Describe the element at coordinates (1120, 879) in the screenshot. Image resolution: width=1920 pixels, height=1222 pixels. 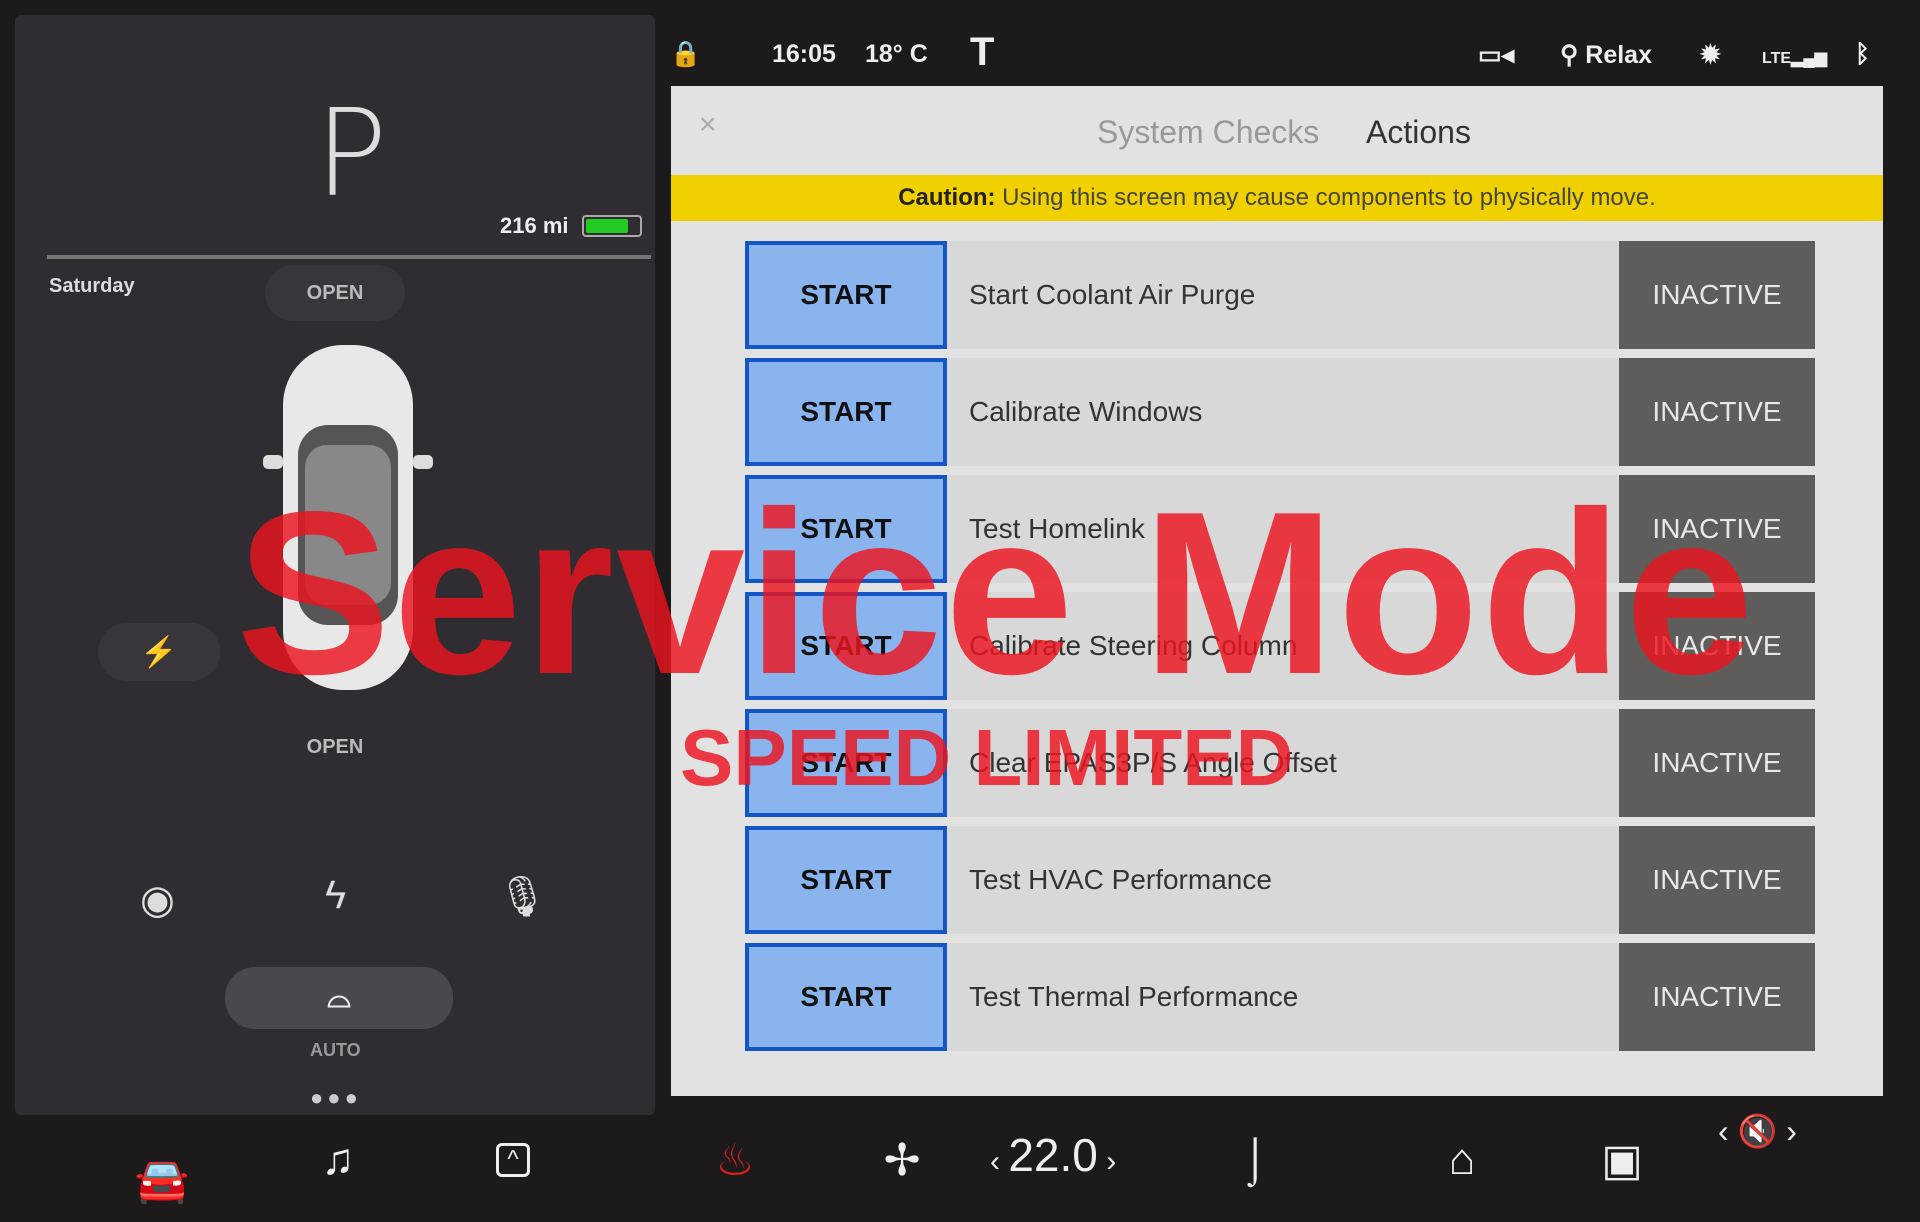
I see `action-label: Test HVAC Performance` at that location.